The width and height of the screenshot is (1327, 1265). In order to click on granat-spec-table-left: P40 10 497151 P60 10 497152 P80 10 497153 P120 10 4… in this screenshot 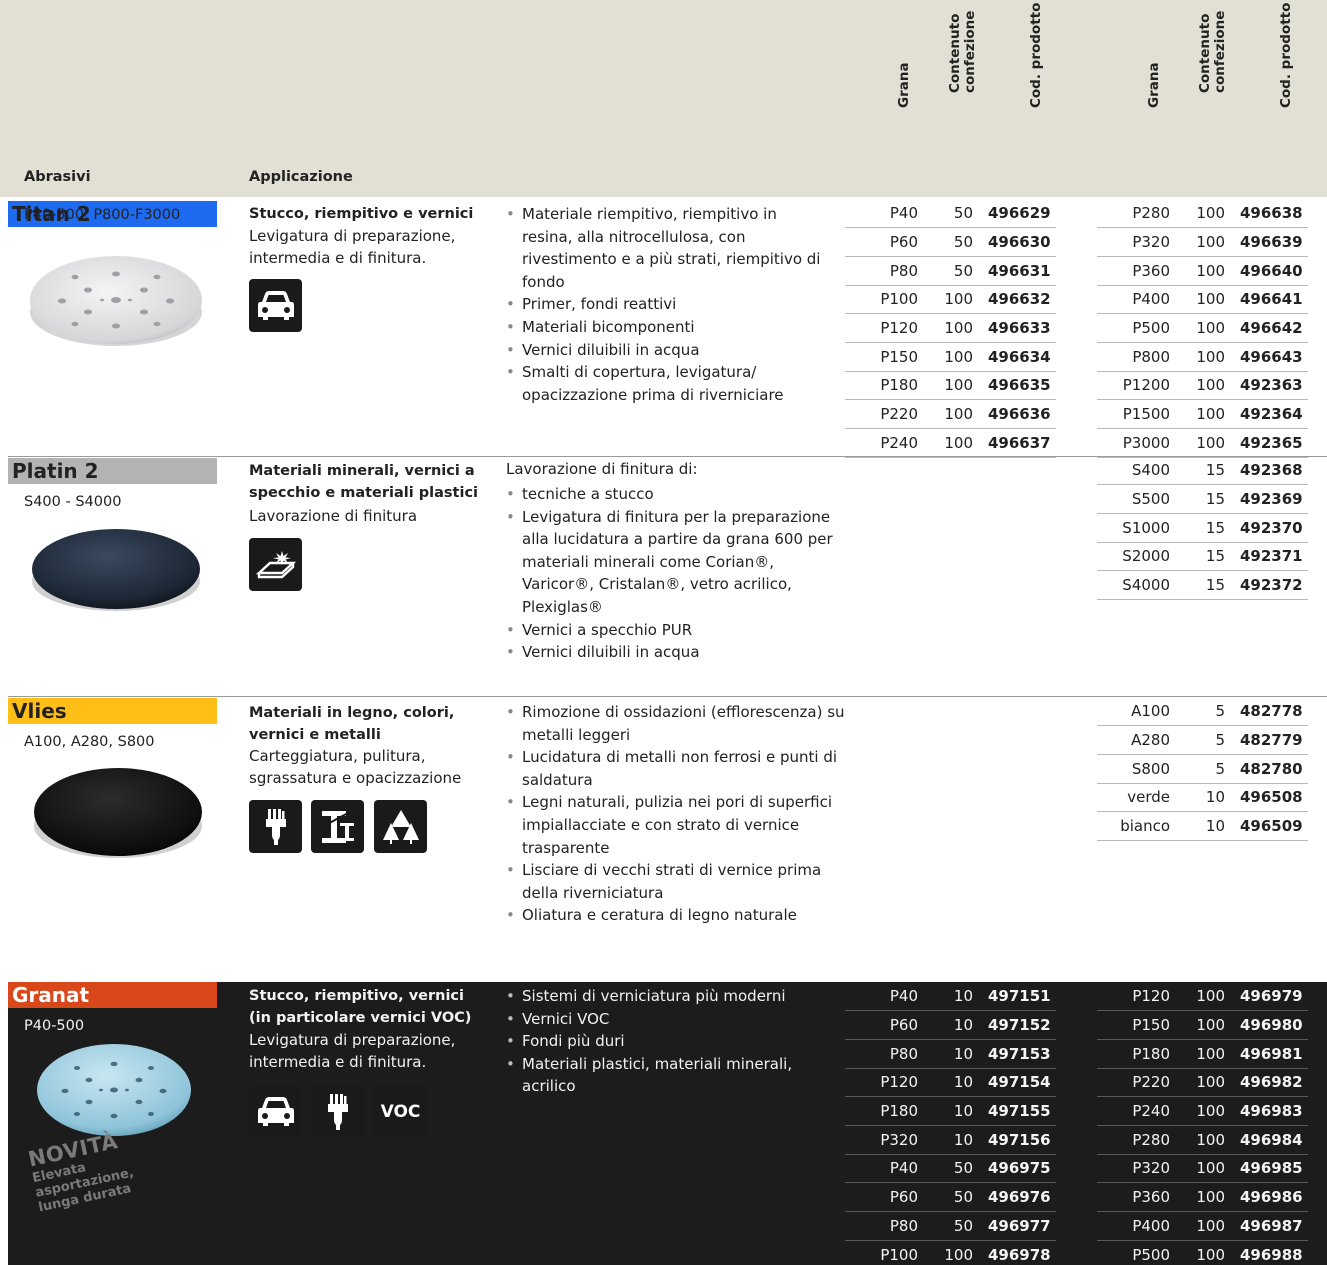, I will do `click(950, 1123)`.